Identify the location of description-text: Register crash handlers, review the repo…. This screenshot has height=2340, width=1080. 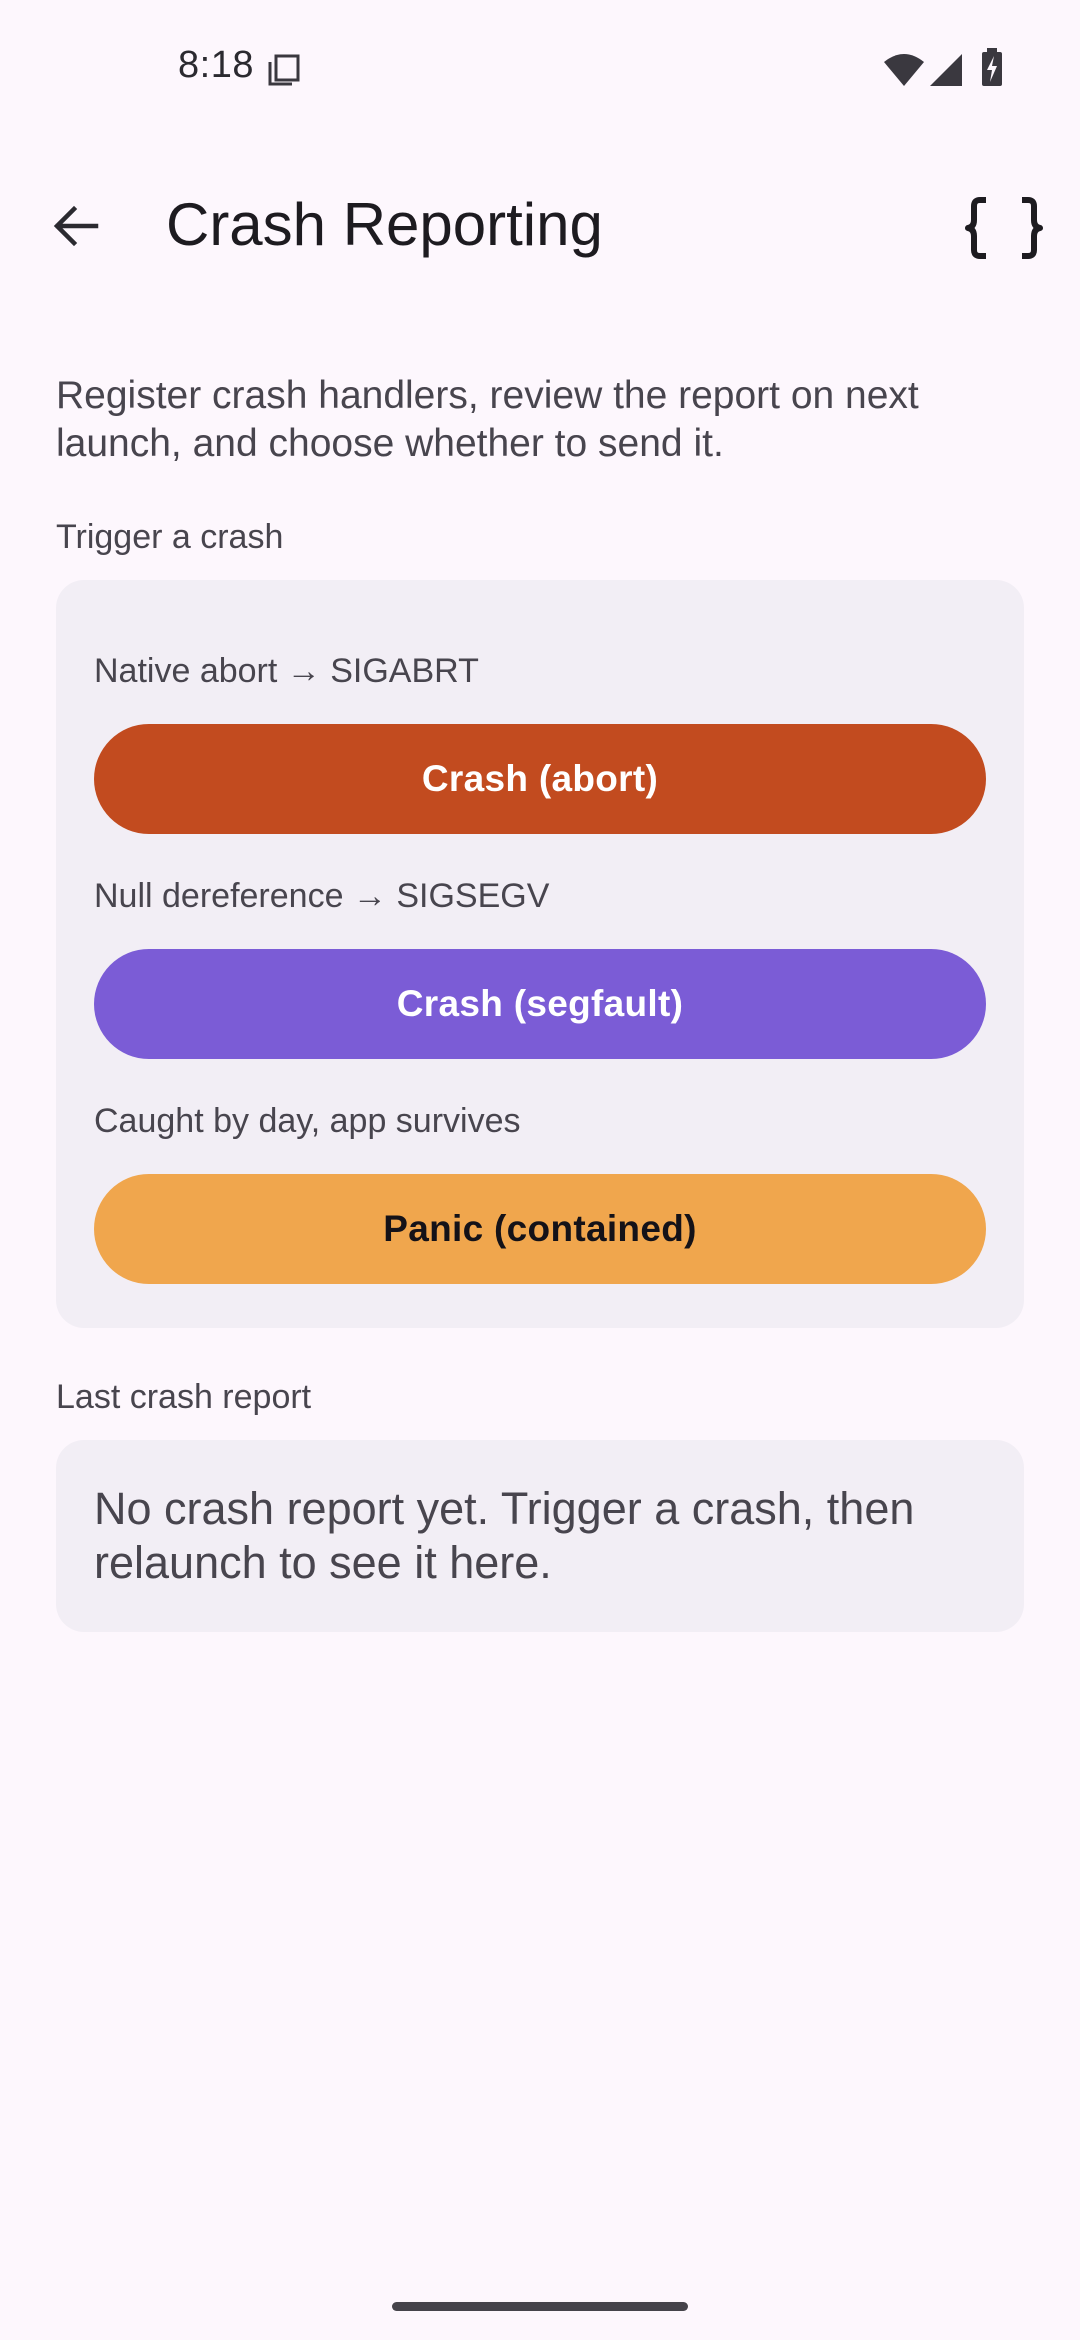
(487, 419).